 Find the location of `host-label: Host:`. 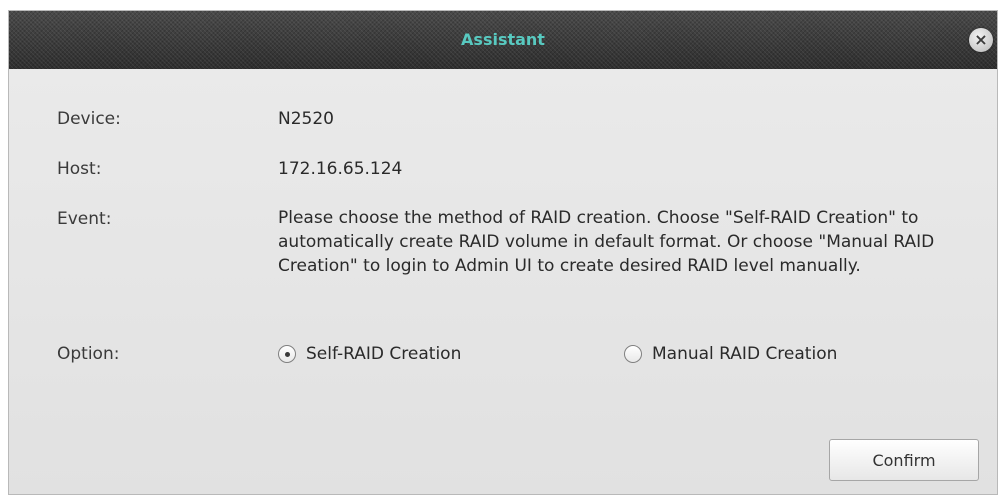

host-label: Host: is located at coordinates (79, 169).